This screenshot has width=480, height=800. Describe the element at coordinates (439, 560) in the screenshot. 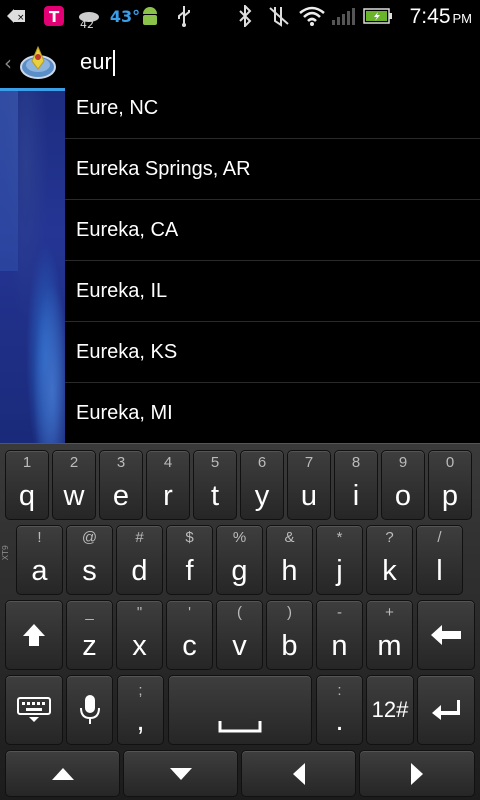

I see `key-l: / l` at that location.